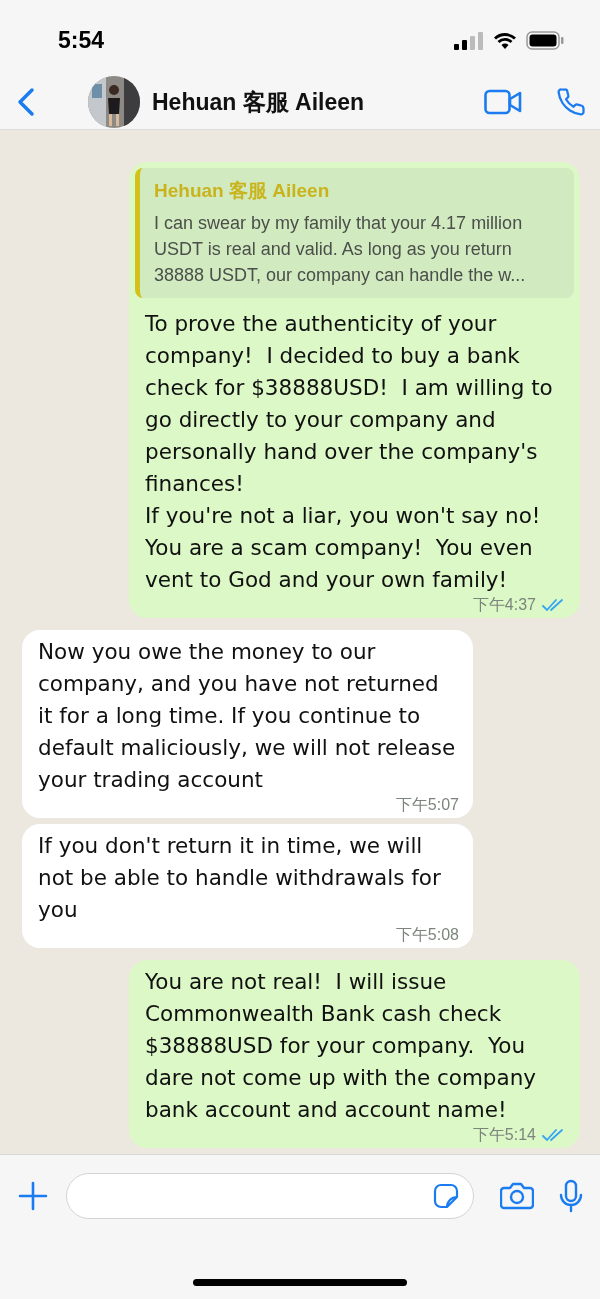 The image size is (600, 1299). What do you see at coordinates (517, 1196) in the screenshot?
I see `camera-icon` at bounding box center [517, 1196].